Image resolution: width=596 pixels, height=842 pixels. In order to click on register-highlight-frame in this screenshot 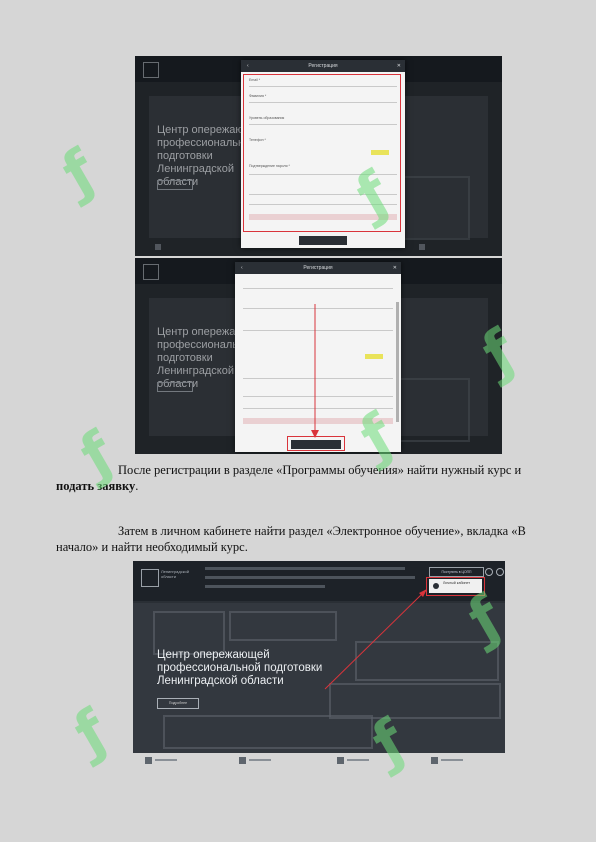, I will do `click(316, 443)`.